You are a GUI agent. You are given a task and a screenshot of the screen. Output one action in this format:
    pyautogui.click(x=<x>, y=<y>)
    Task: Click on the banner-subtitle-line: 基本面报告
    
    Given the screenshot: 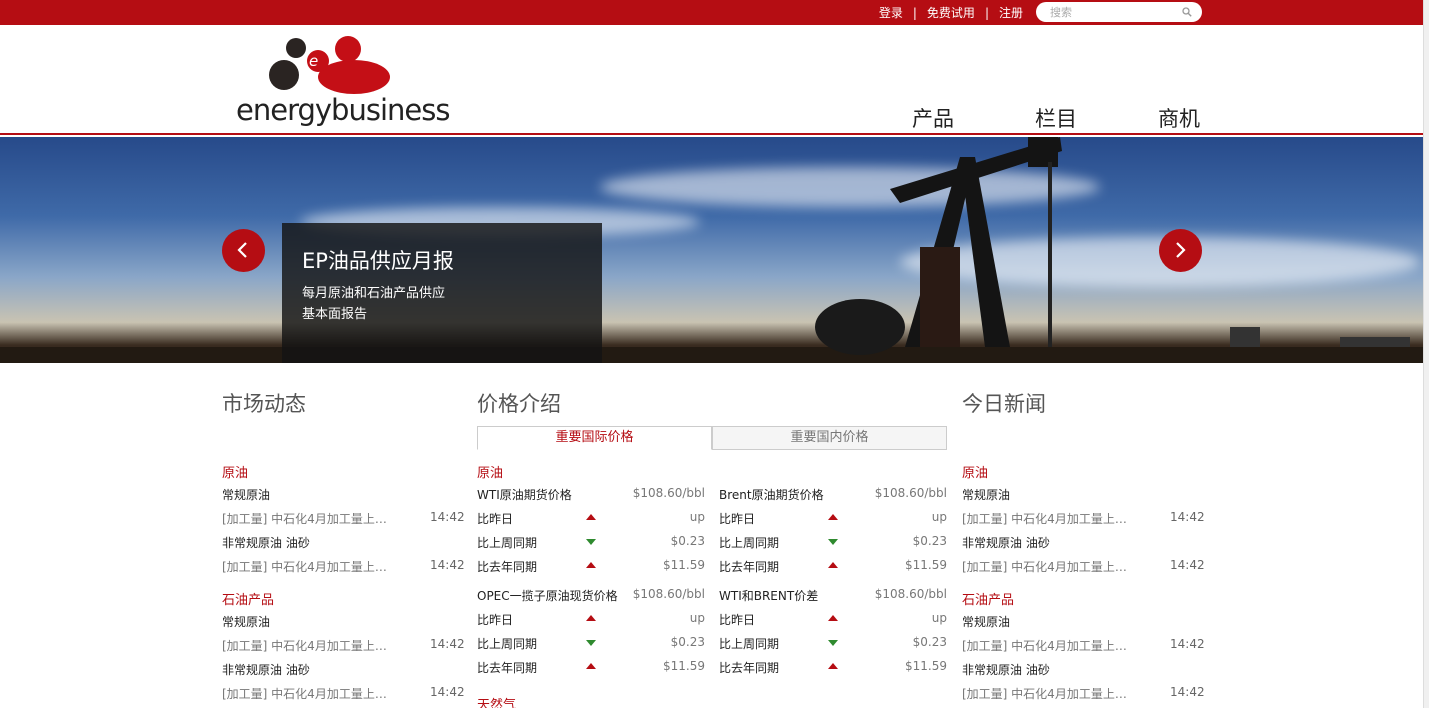 What is the action you would take?
    pyautogui.click(x=335, y=314)
    